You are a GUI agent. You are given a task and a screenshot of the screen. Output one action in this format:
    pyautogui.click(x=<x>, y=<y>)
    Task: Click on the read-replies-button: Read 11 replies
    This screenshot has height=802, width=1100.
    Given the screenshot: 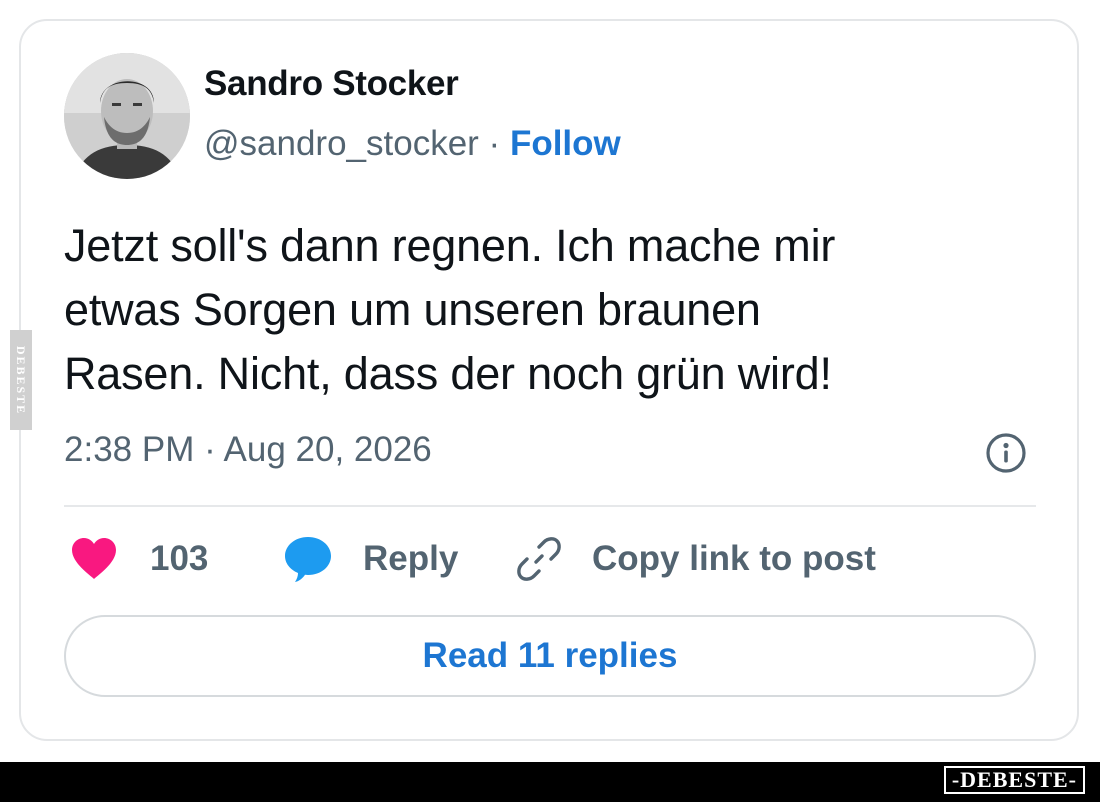 What is the action you would take?
    pyautogui.click(x=550, y=656)
    